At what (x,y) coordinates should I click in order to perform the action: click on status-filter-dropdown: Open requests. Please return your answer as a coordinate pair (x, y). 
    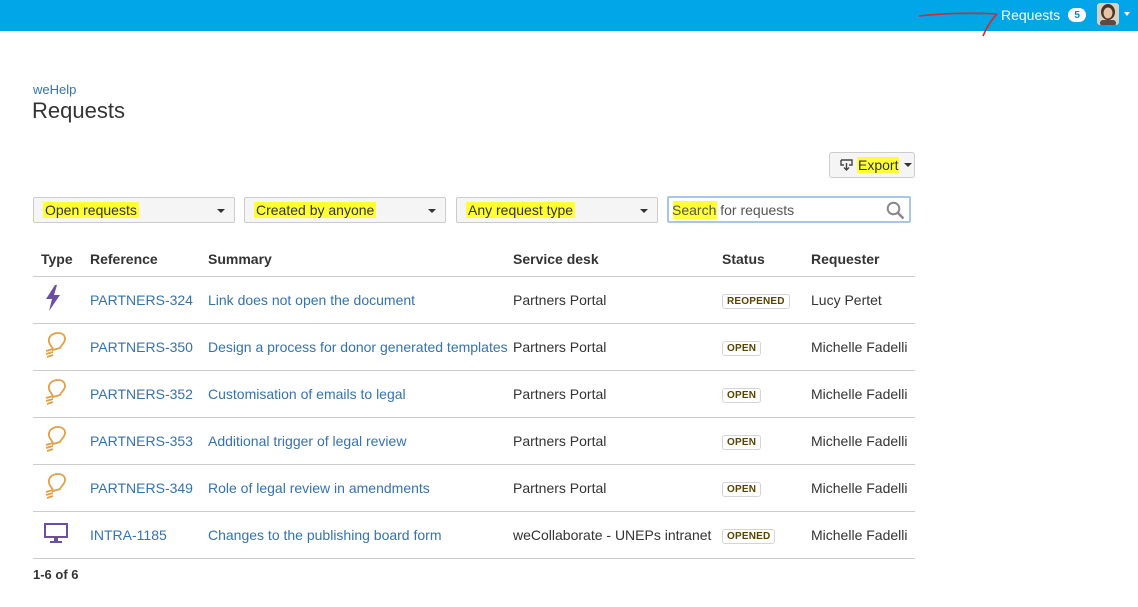
    Looking at the image, I should click on (134, 210).